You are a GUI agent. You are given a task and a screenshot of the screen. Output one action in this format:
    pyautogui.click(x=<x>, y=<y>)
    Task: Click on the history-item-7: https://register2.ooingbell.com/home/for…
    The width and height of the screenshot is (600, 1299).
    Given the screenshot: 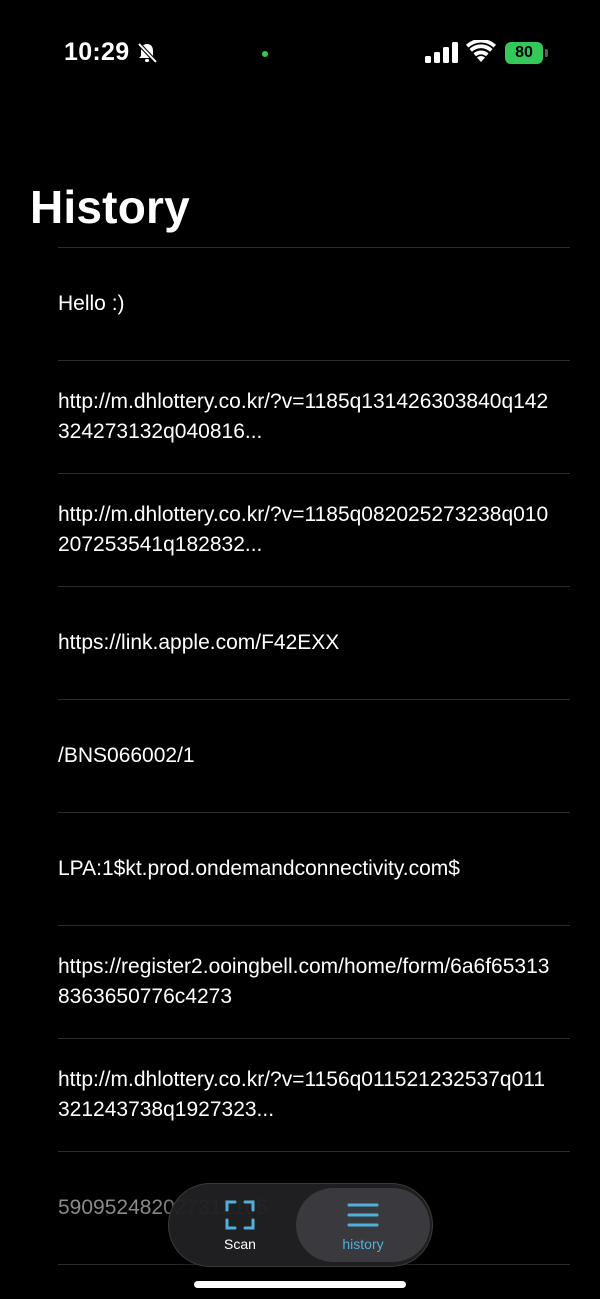 What is the action you would take?
    pyautogui.click(x=314, y=982)
    